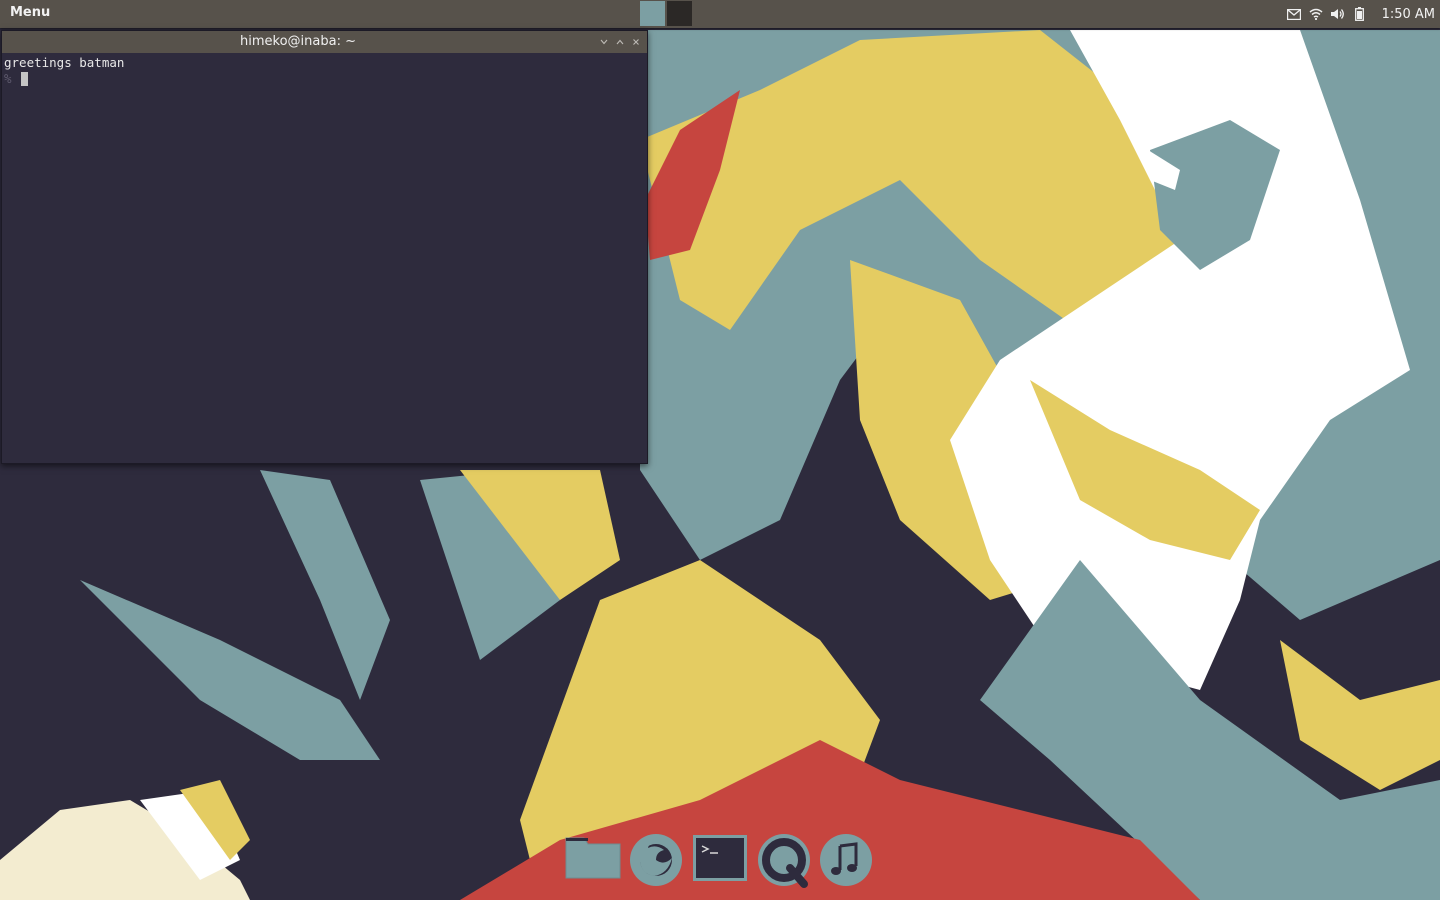 This screenshot has height=900, width=1440. What do you see at coordinates (784, 862) in the screenshot?
I see `quicktime-icon` at bounding box center [784, 862].